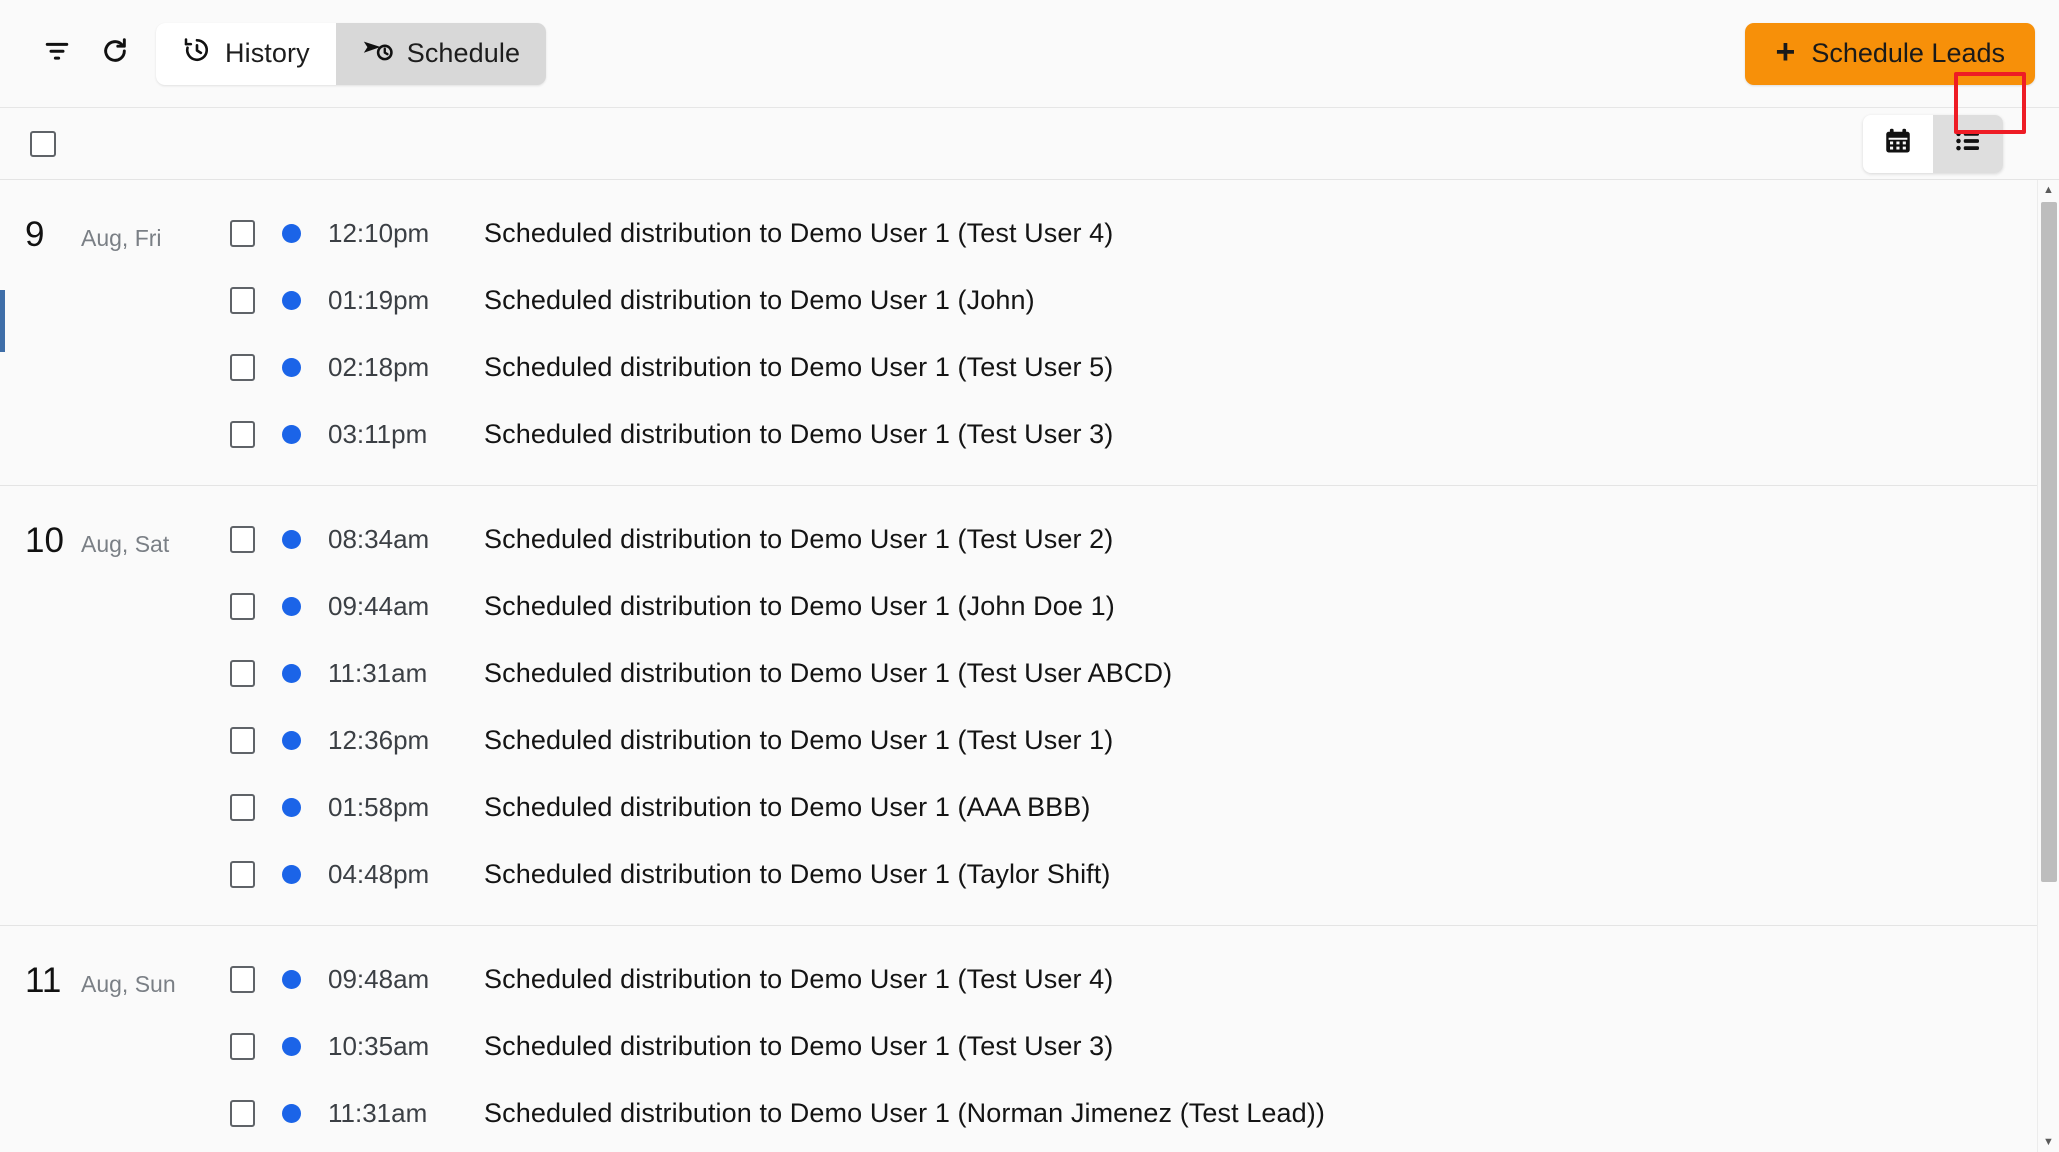 This screenshot has height=1152, width=2059. I want to click on scrollbar-thumb, so click(2049, 542).